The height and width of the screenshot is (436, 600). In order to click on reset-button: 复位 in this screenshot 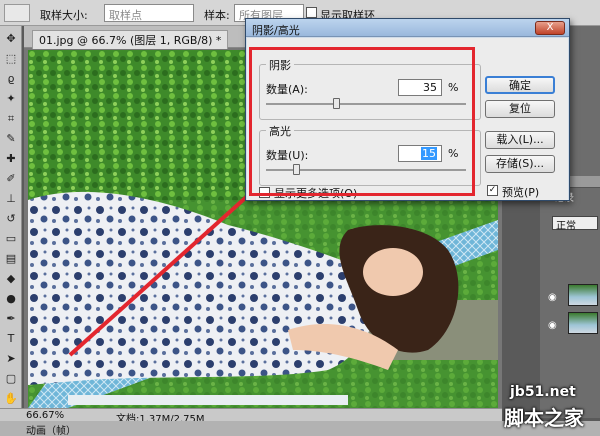, I will do `click(520, 109)`.